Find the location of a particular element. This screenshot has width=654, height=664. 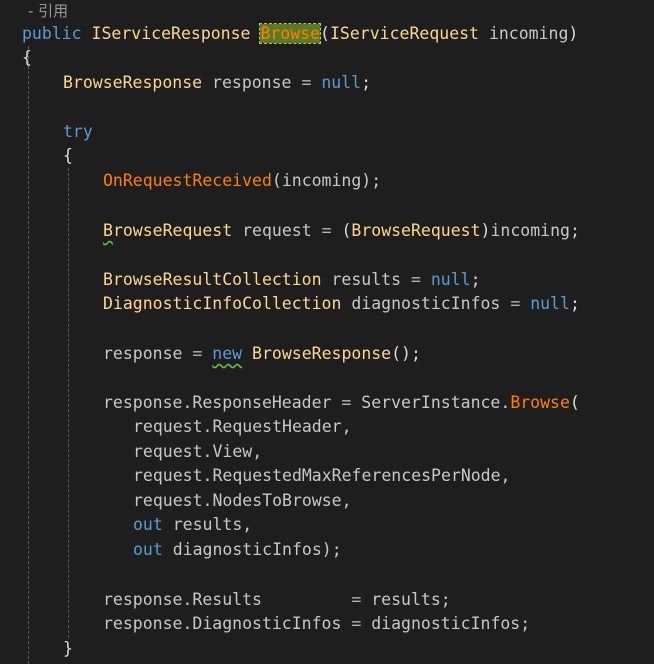

code-line: request.RequestHeader, is located at coordinates (242, 427).